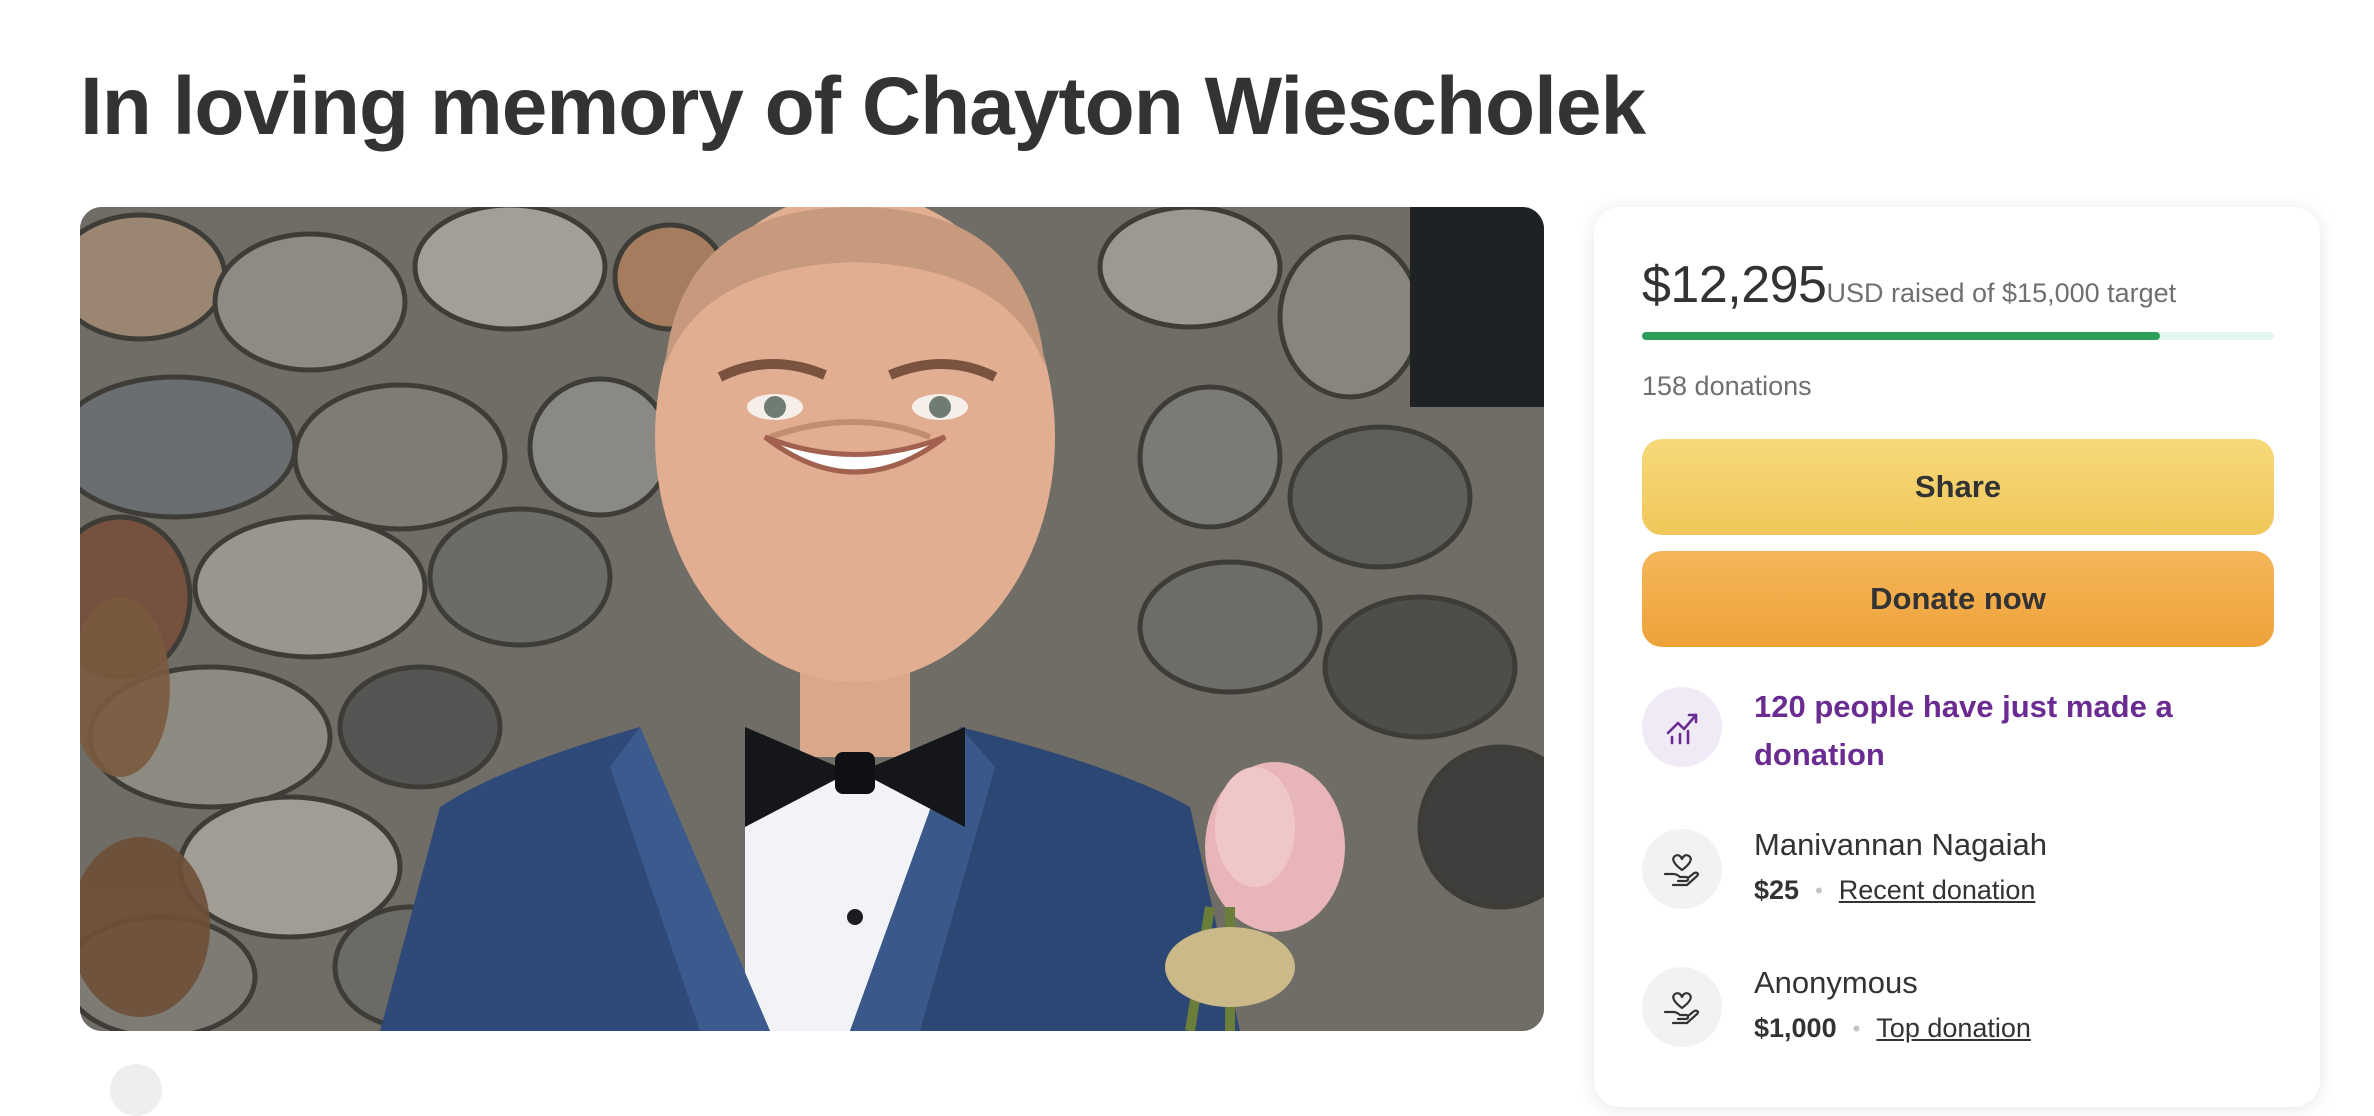 The height and width of the screenshot is (1116, 2374). What do you see at coordinates (863, 106) in the screenshot?
I see `page-title: In loving memory of Chayton Wiescholek` at bounding box center [863, 106].